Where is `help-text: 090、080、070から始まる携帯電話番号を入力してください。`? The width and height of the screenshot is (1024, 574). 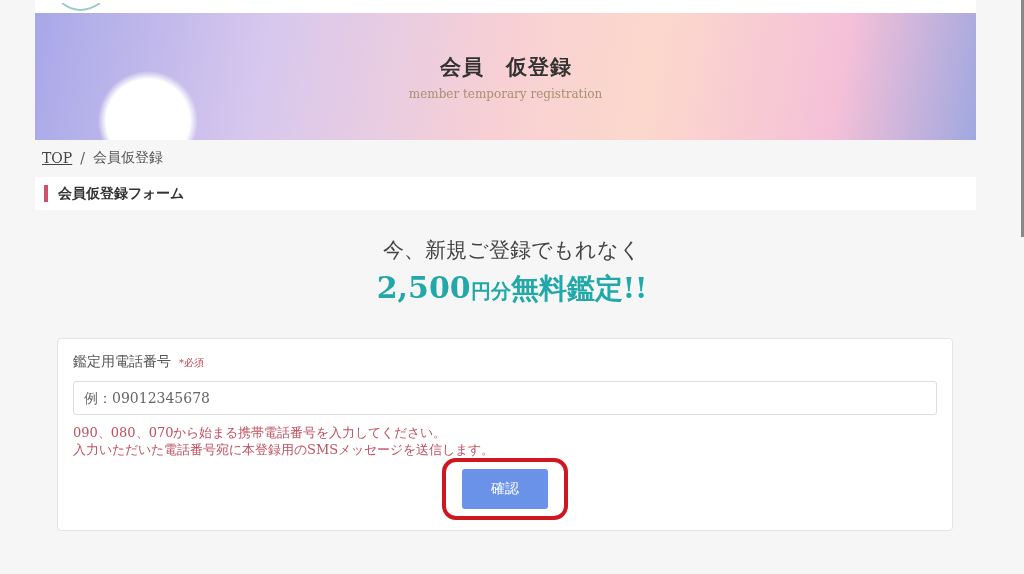 help-text: 090、080、070から始まる携帯電話番号を入力してください。 is located at coordinates (260, 432).